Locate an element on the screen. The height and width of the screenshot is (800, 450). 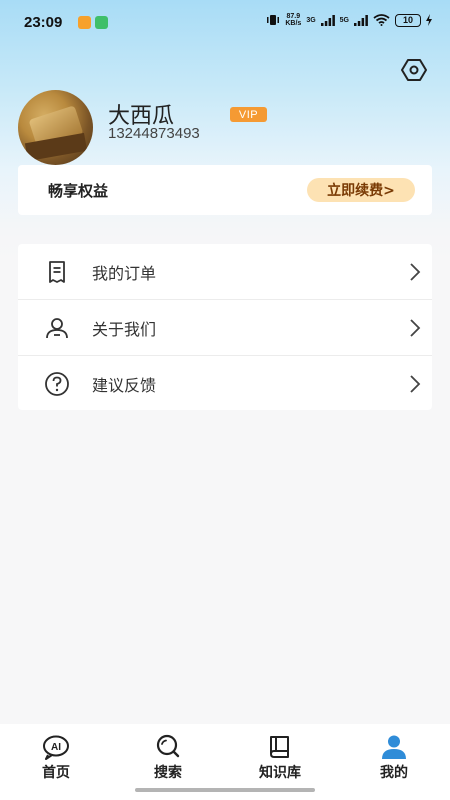
battery-icon: 10 is located at coordinates (408, 20).